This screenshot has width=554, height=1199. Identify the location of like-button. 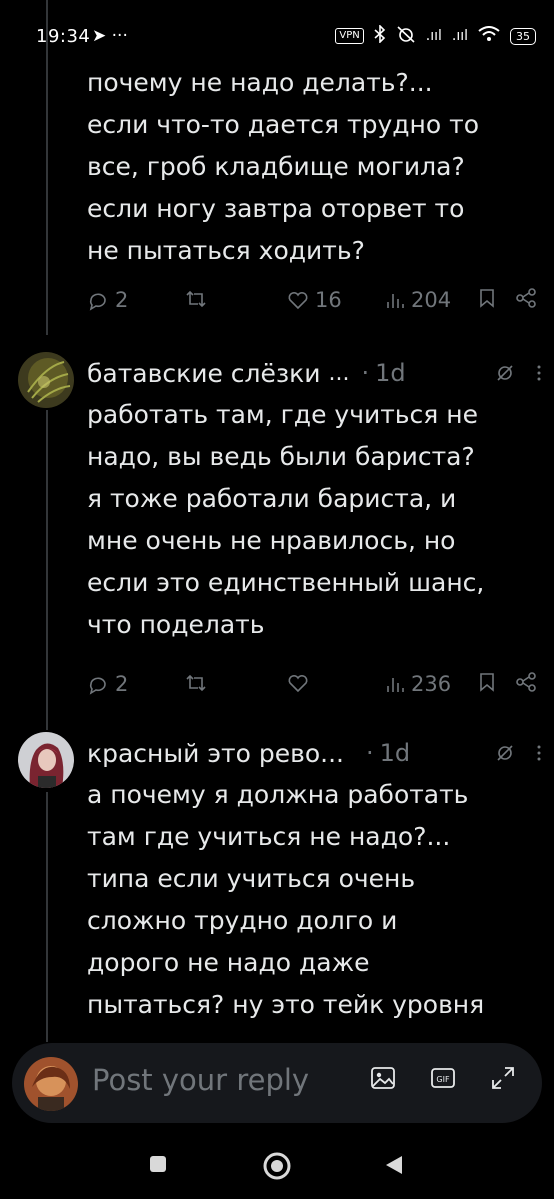
(298, 683).